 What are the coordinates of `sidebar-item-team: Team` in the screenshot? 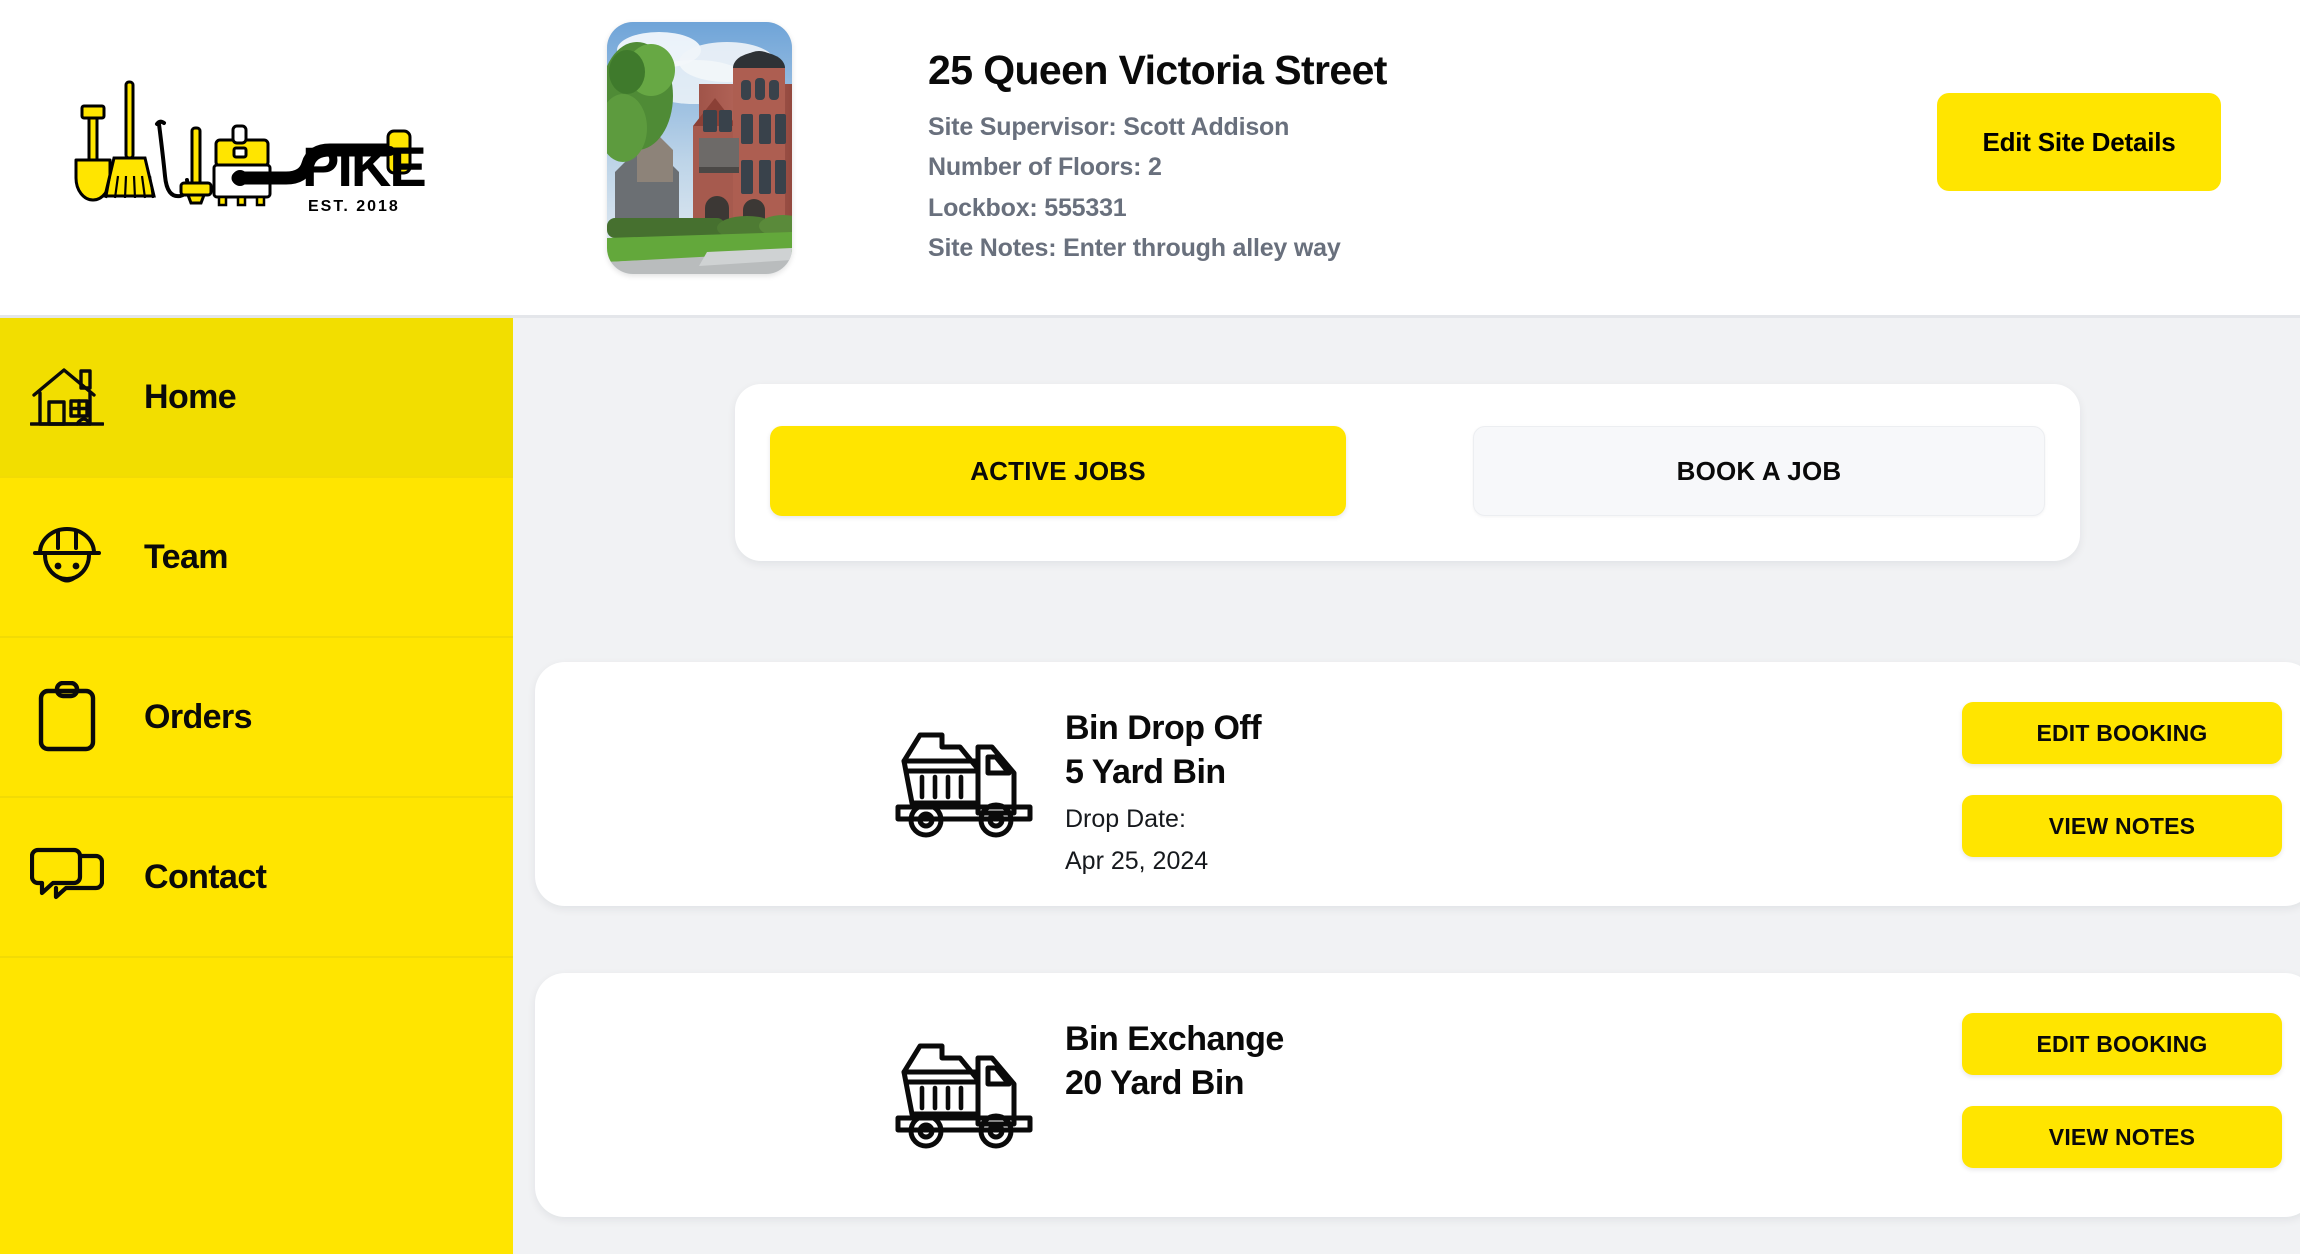 It's located at (256, 558).